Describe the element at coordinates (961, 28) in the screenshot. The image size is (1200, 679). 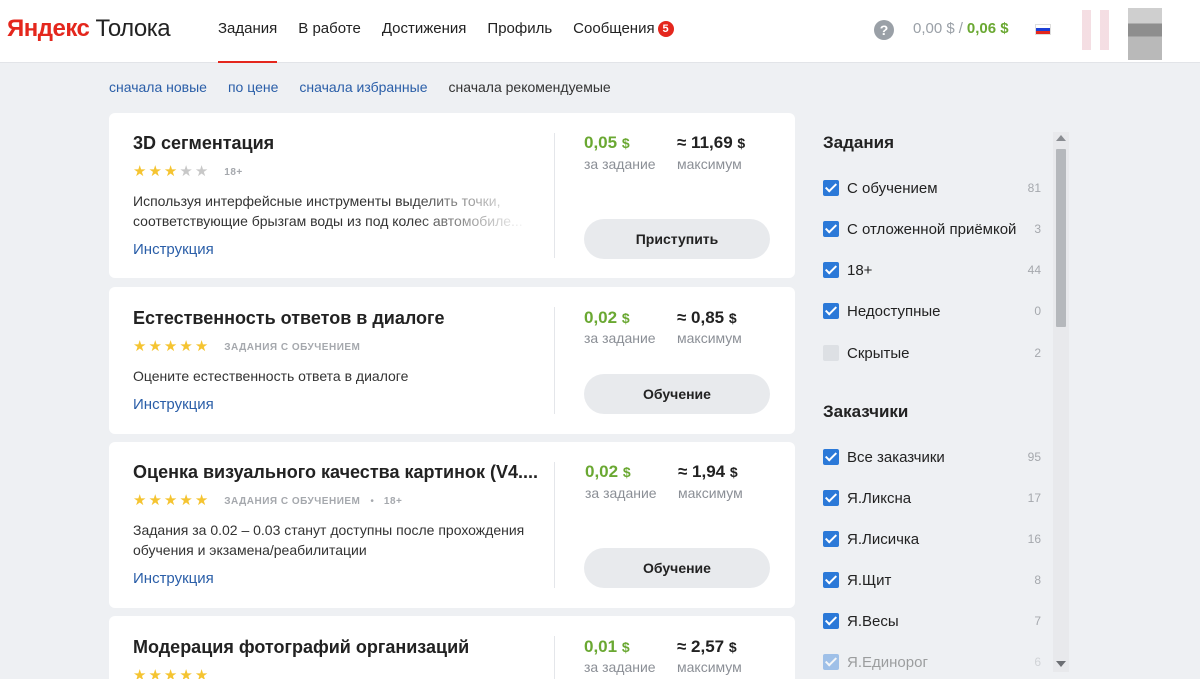
I see `balance: 0,00 $/0,06 $` at that location.